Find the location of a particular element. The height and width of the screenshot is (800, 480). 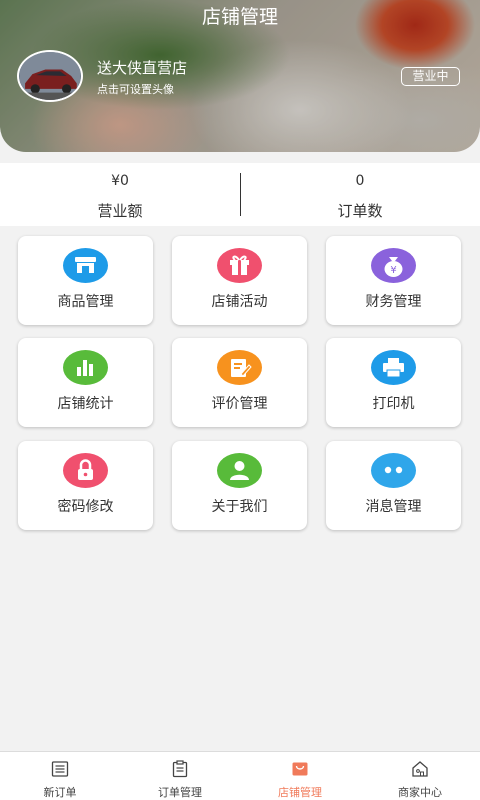

menu-tile-finance: ¥ 财务管理 is located at coordinates (393, 280).